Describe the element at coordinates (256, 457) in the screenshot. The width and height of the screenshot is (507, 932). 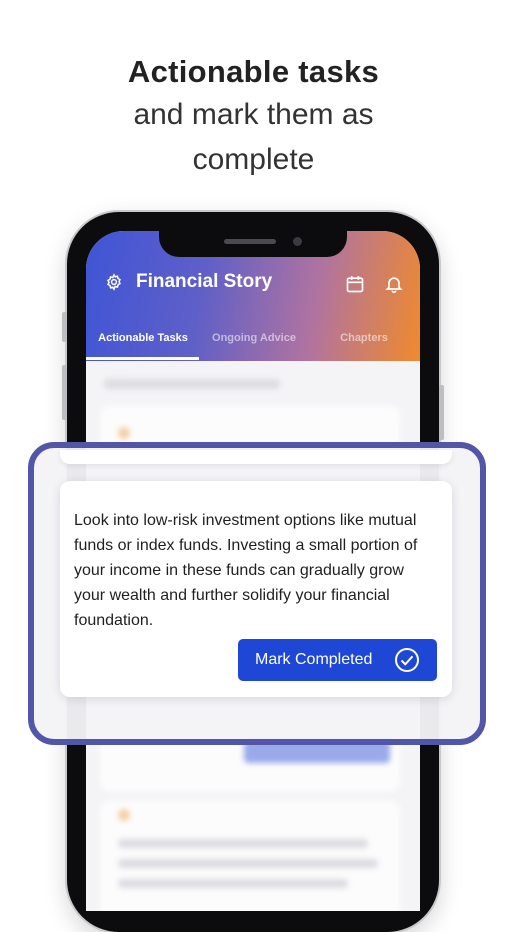
I see `previous-card-edge` at that location.